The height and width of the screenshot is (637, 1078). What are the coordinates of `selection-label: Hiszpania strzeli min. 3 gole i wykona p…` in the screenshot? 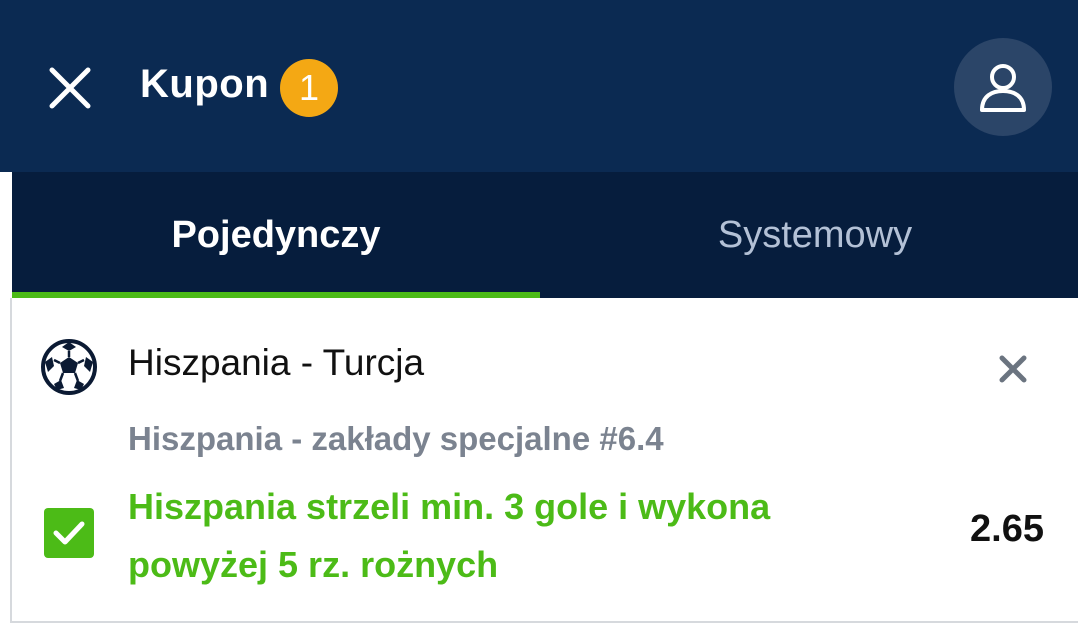 It's located at (449, 535).